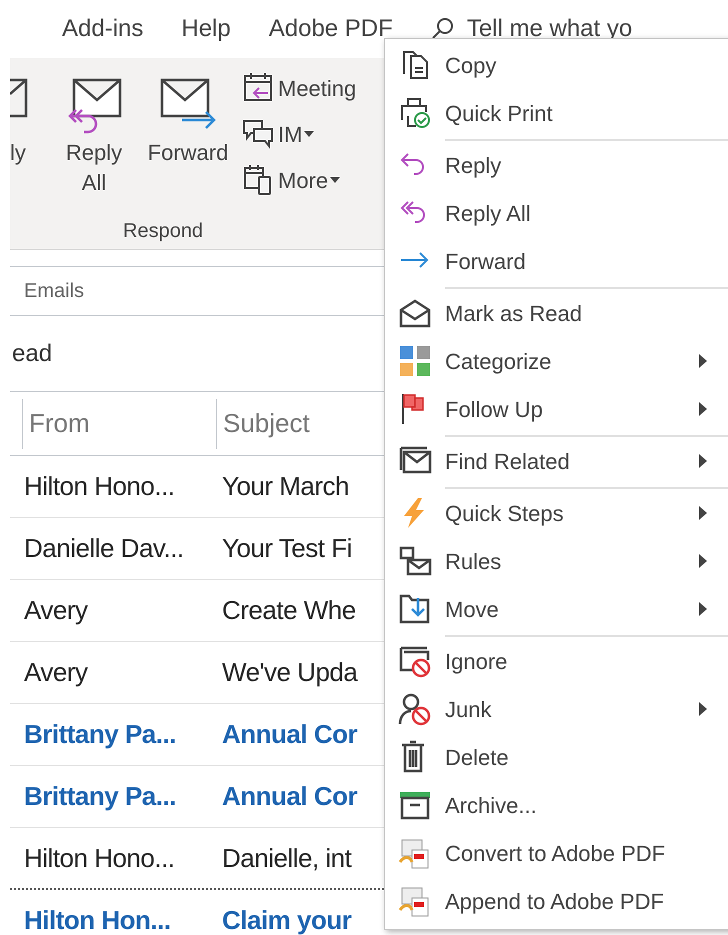 This screenshot has width=728, height=935. Describe the element at coordinates (31, 354) in the screenshot. I see `filter-label: ead` at that location.